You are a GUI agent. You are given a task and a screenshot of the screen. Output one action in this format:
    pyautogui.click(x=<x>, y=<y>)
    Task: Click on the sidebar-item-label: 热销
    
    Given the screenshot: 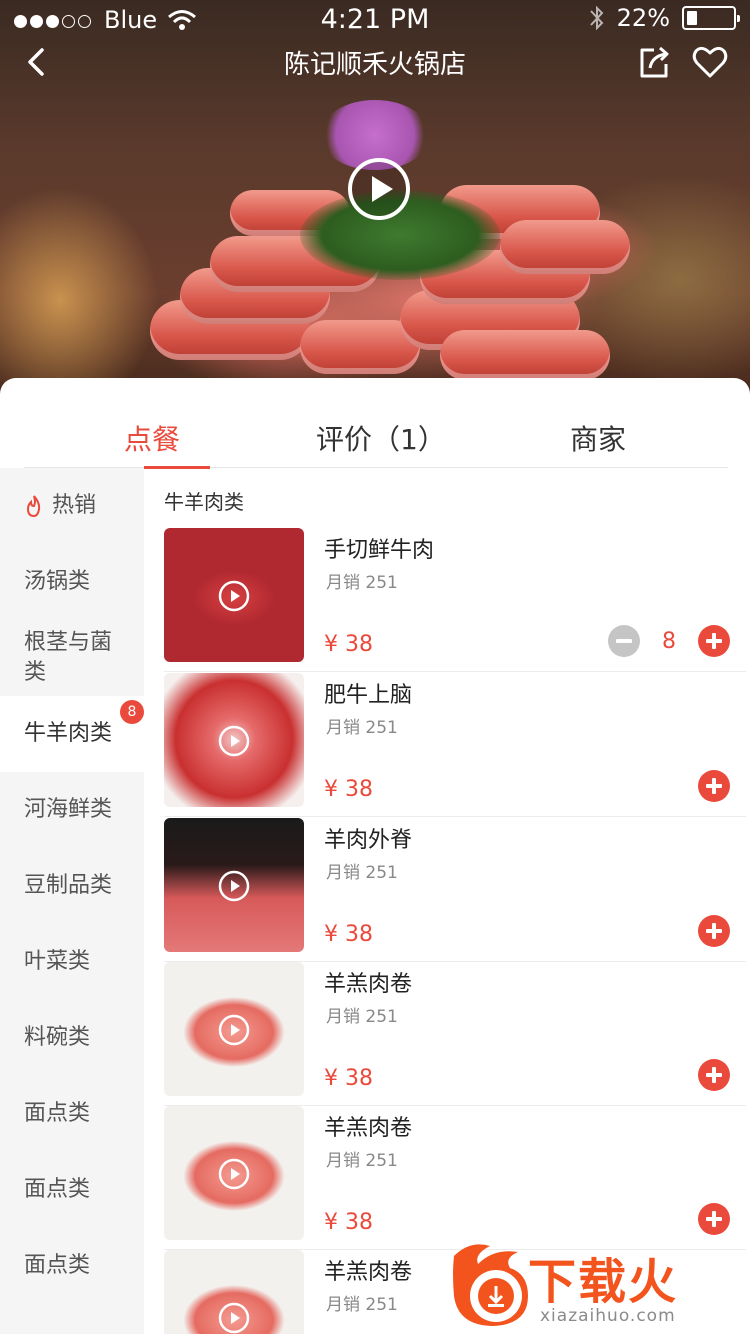 What is the action you would take?
    pyautogui.click(x=74, y=505)
    